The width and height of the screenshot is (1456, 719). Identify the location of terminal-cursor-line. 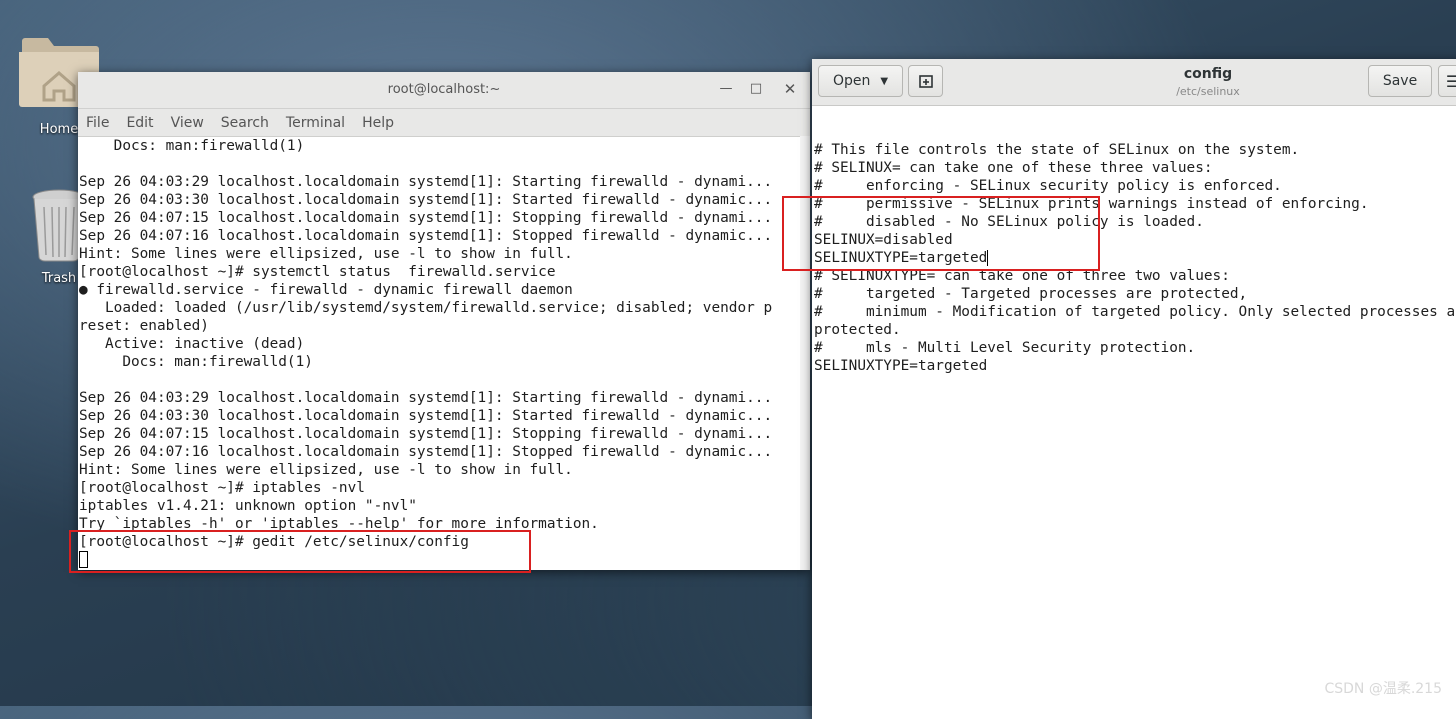
(439, 560).